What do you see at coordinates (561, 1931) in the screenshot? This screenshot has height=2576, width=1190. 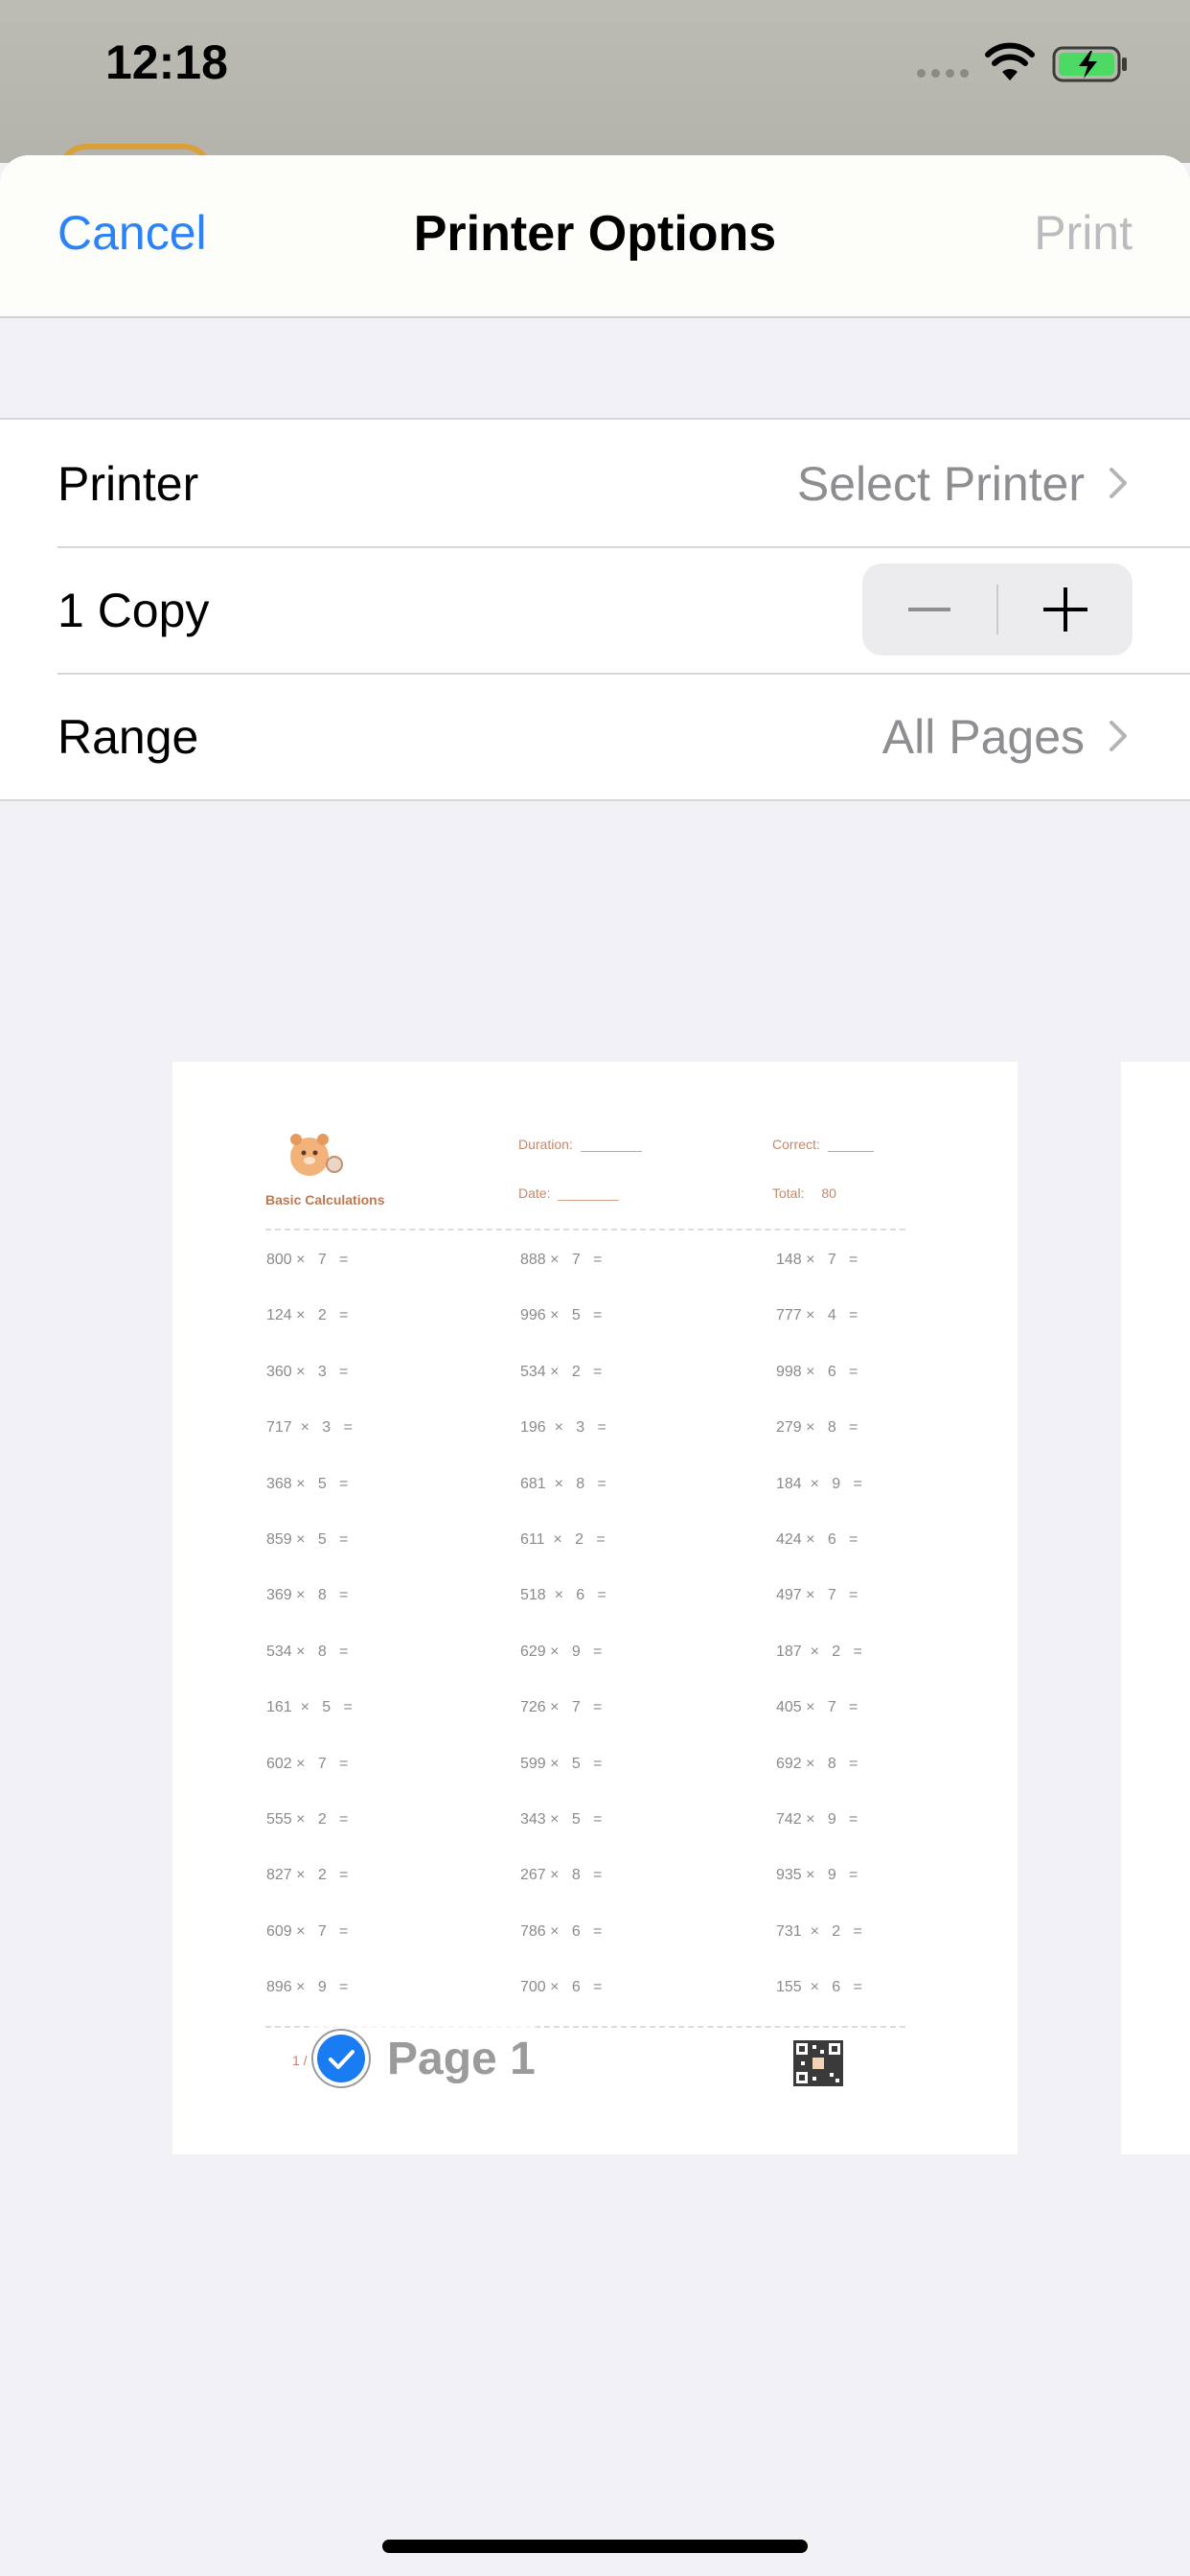 I see `problem-item: 786 × 6 =` at bounding box center [561, 1931].